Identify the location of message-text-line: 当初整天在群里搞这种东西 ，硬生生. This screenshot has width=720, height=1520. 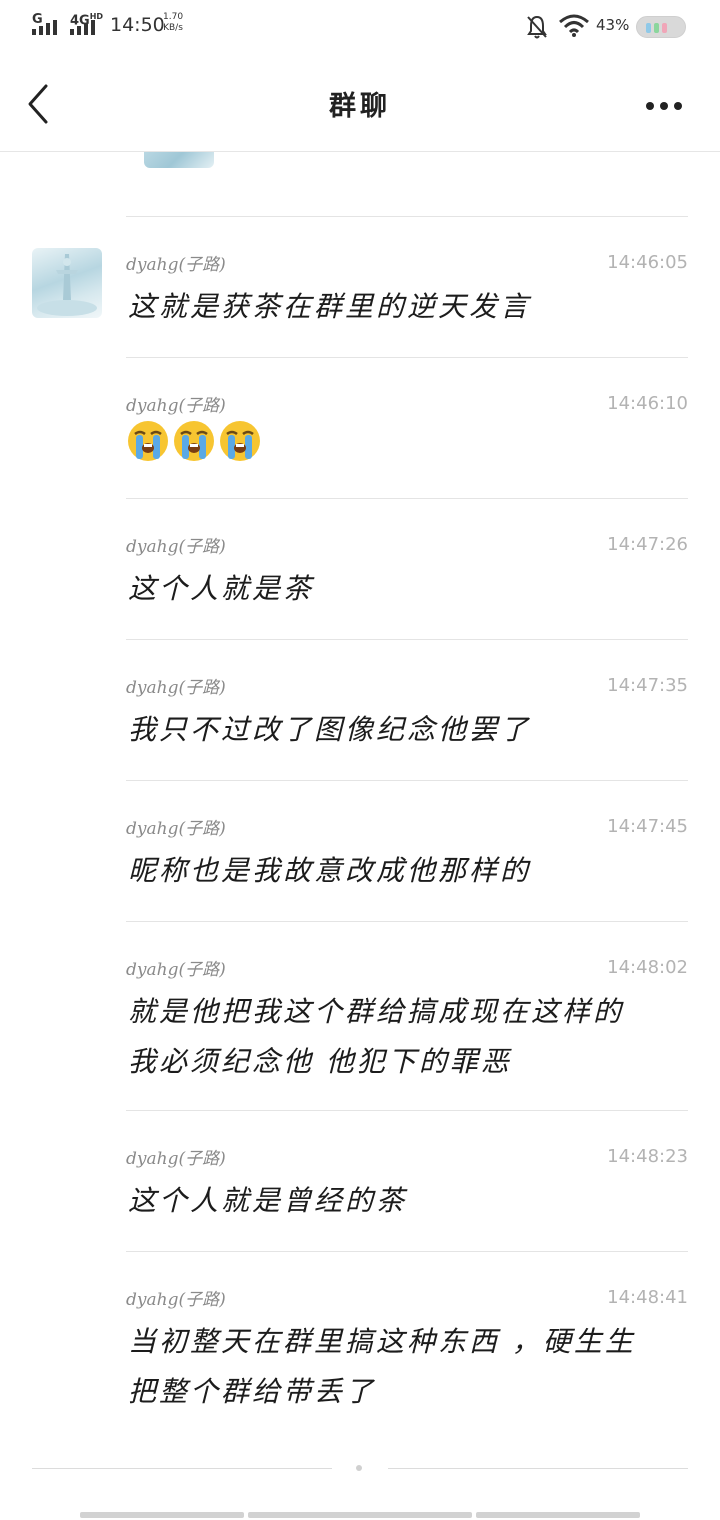
(382, 1341).